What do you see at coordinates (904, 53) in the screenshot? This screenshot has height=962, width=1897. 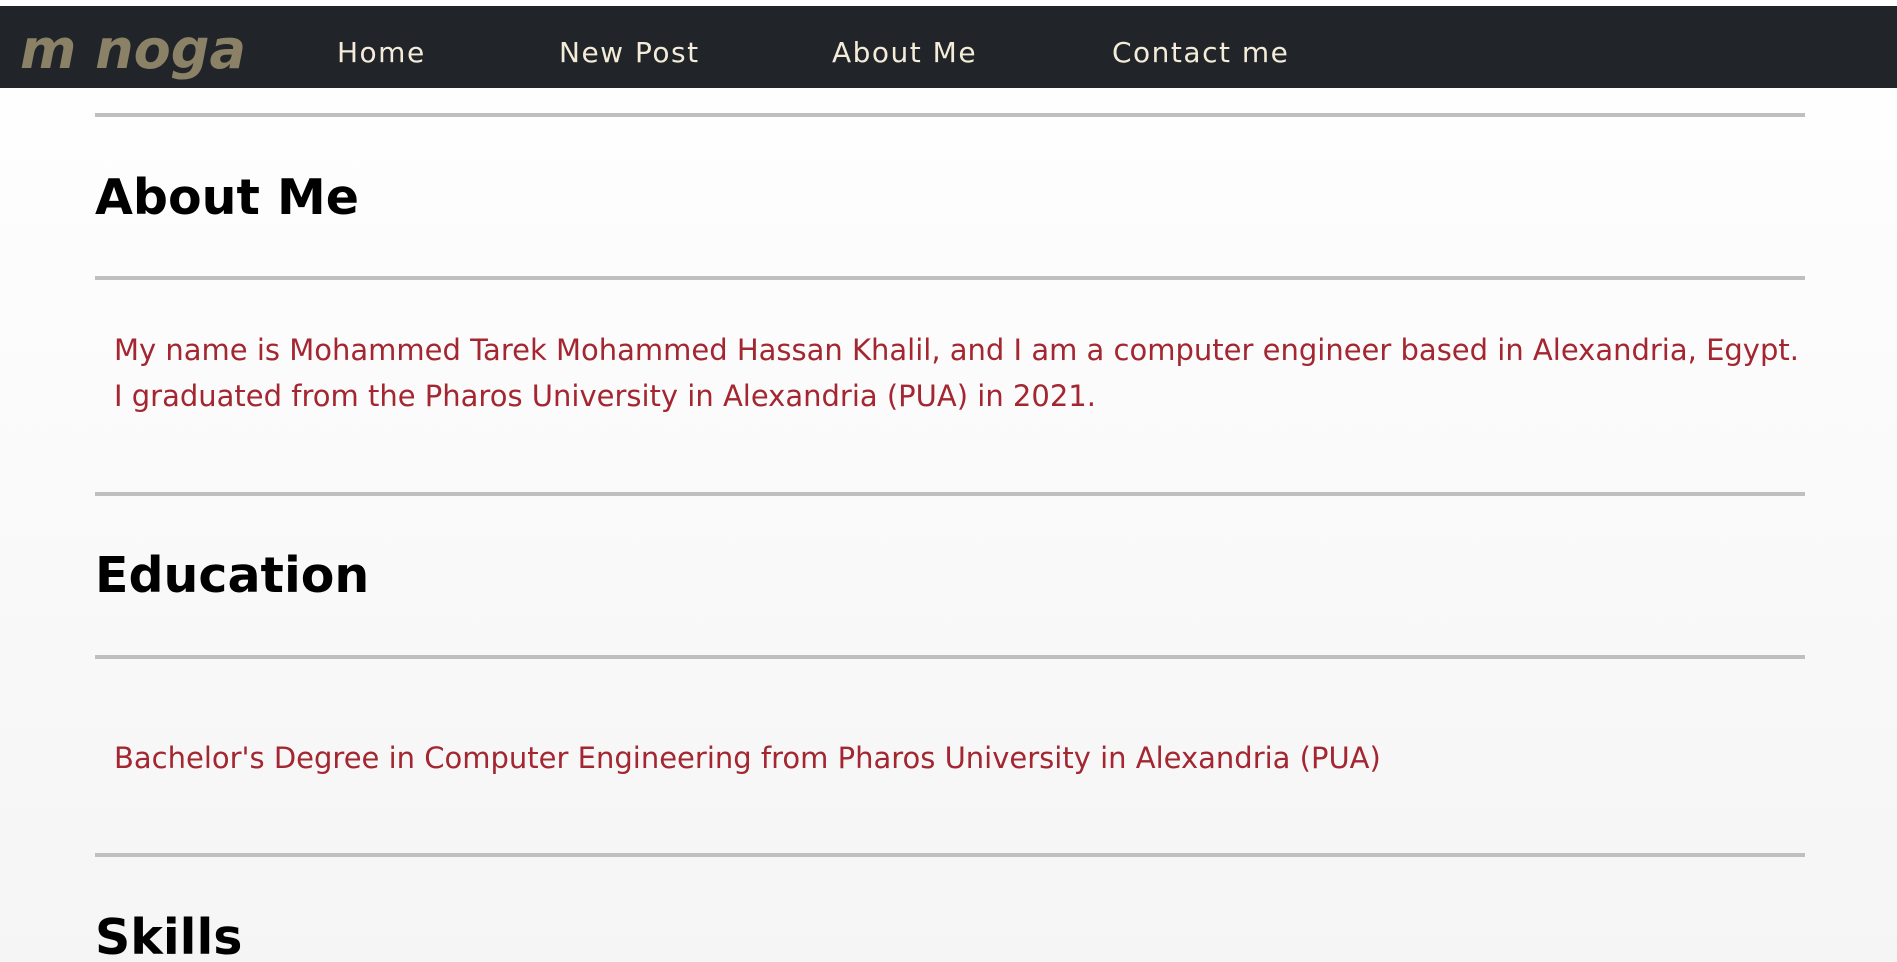 I see `nav-about-me-link: About Me` at bounding box center [904, 53].